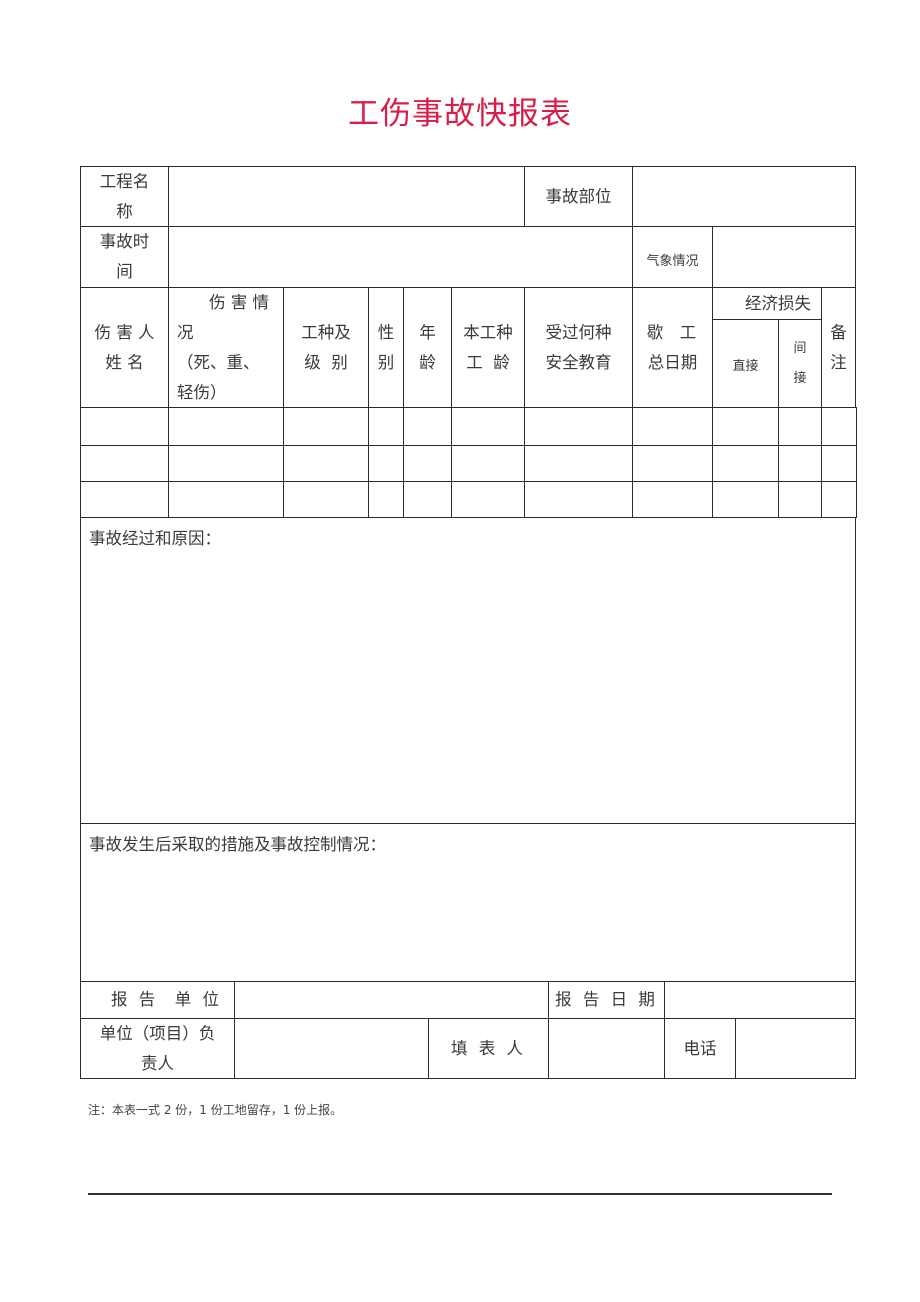  Describe the element at coordinates (237, 844) in the screenshot. I see `measures-label: 事故发生后采取的措施及事故控制情况：` at that location.